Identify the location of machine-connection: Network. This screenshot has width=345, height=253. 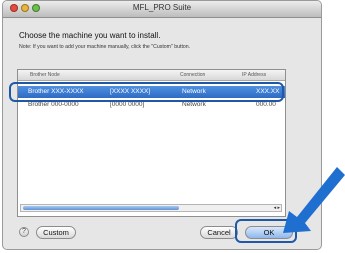
(194, 104).